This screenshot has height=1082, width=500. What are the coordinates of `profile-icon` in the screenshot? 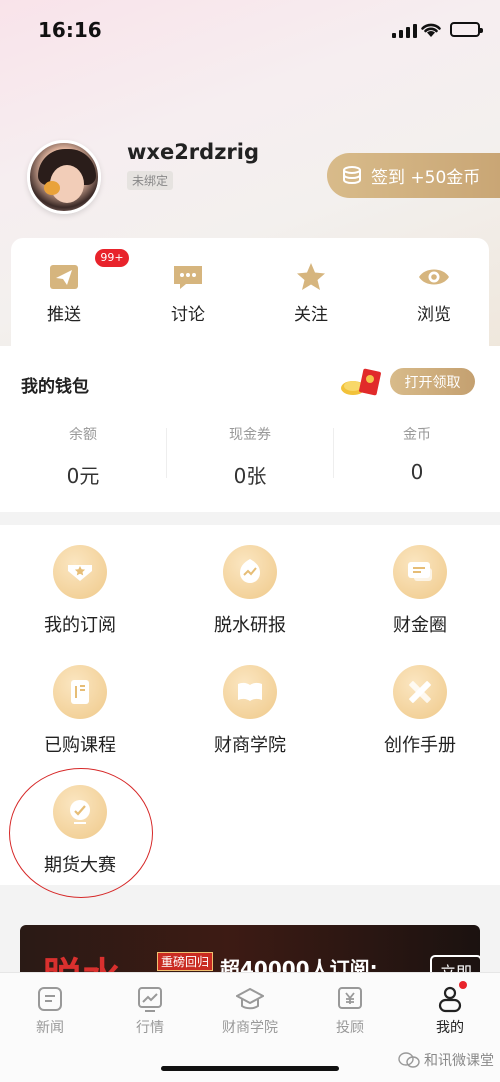 It's located at (451, 997).